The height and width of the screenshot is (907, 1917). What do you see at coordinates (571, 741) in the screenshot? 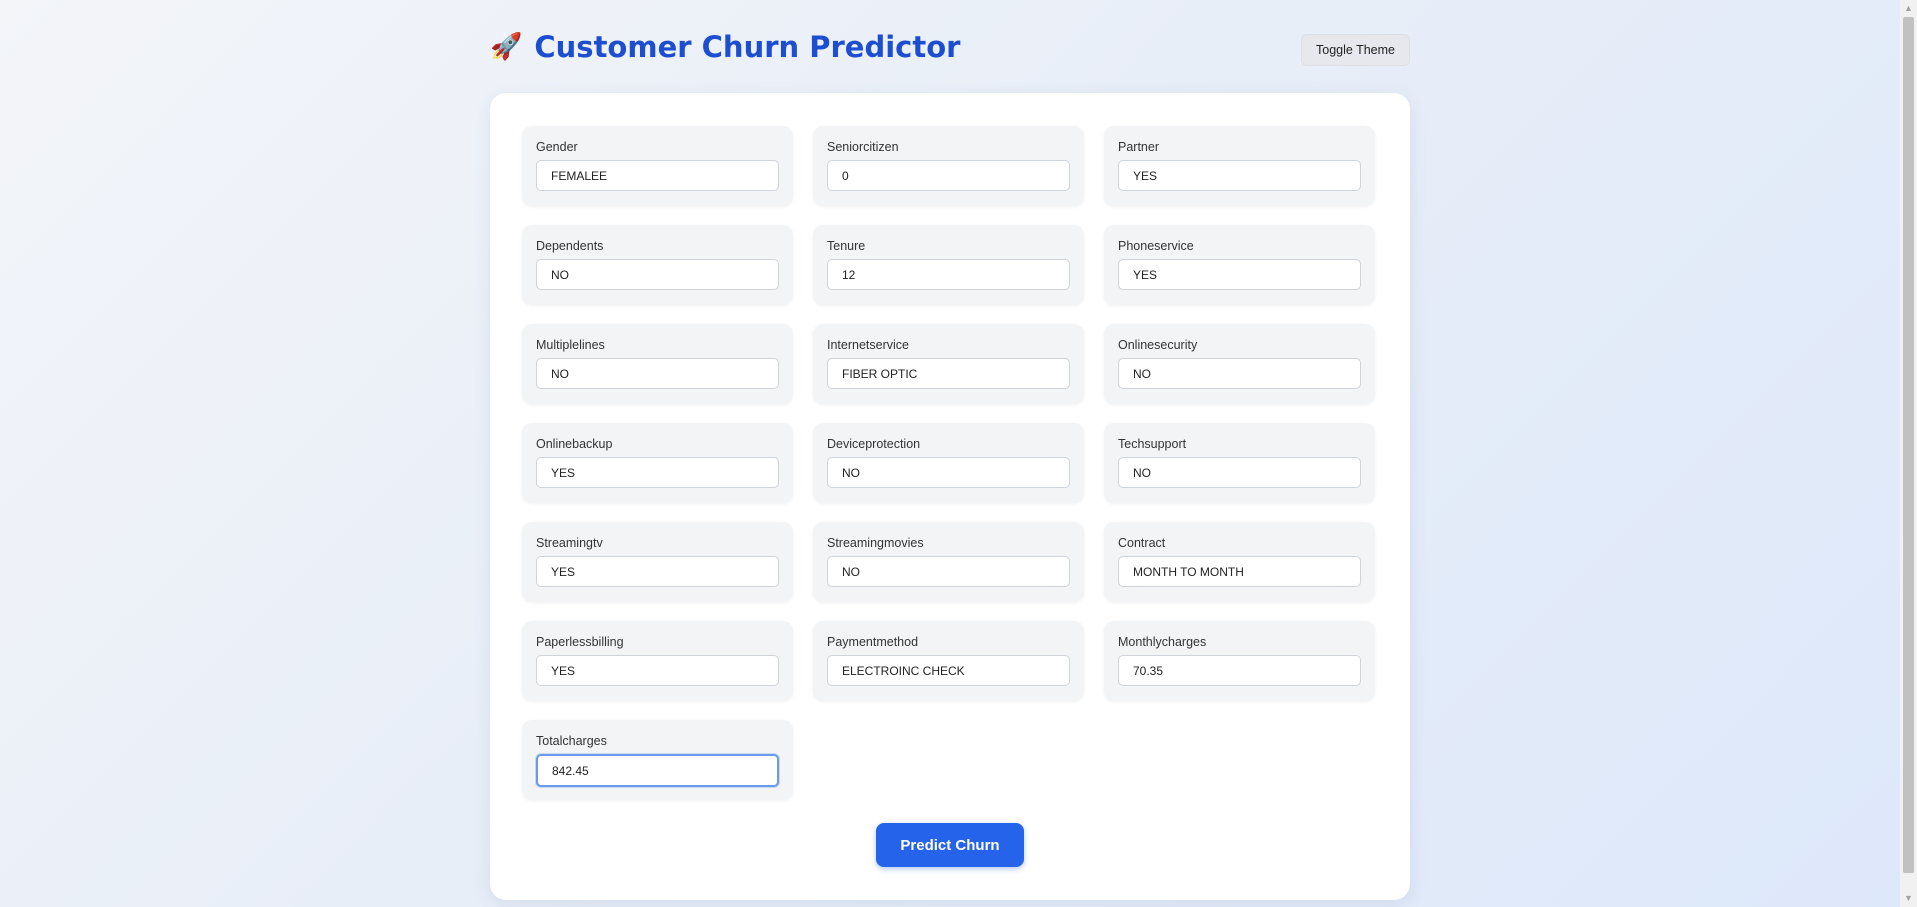
I see `field-label: Totalcharges` at bounding box center [571, 741].